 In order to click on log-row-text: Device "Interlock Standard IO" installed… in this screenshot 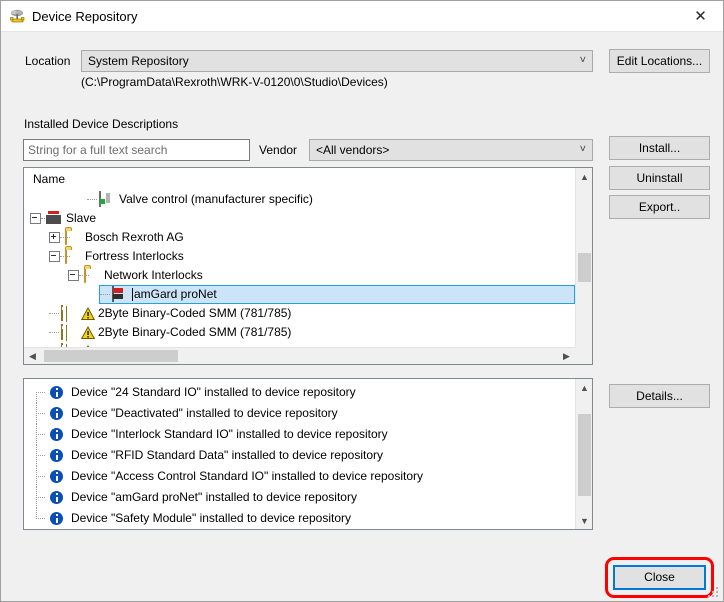, I will do `click(229, 434)`.